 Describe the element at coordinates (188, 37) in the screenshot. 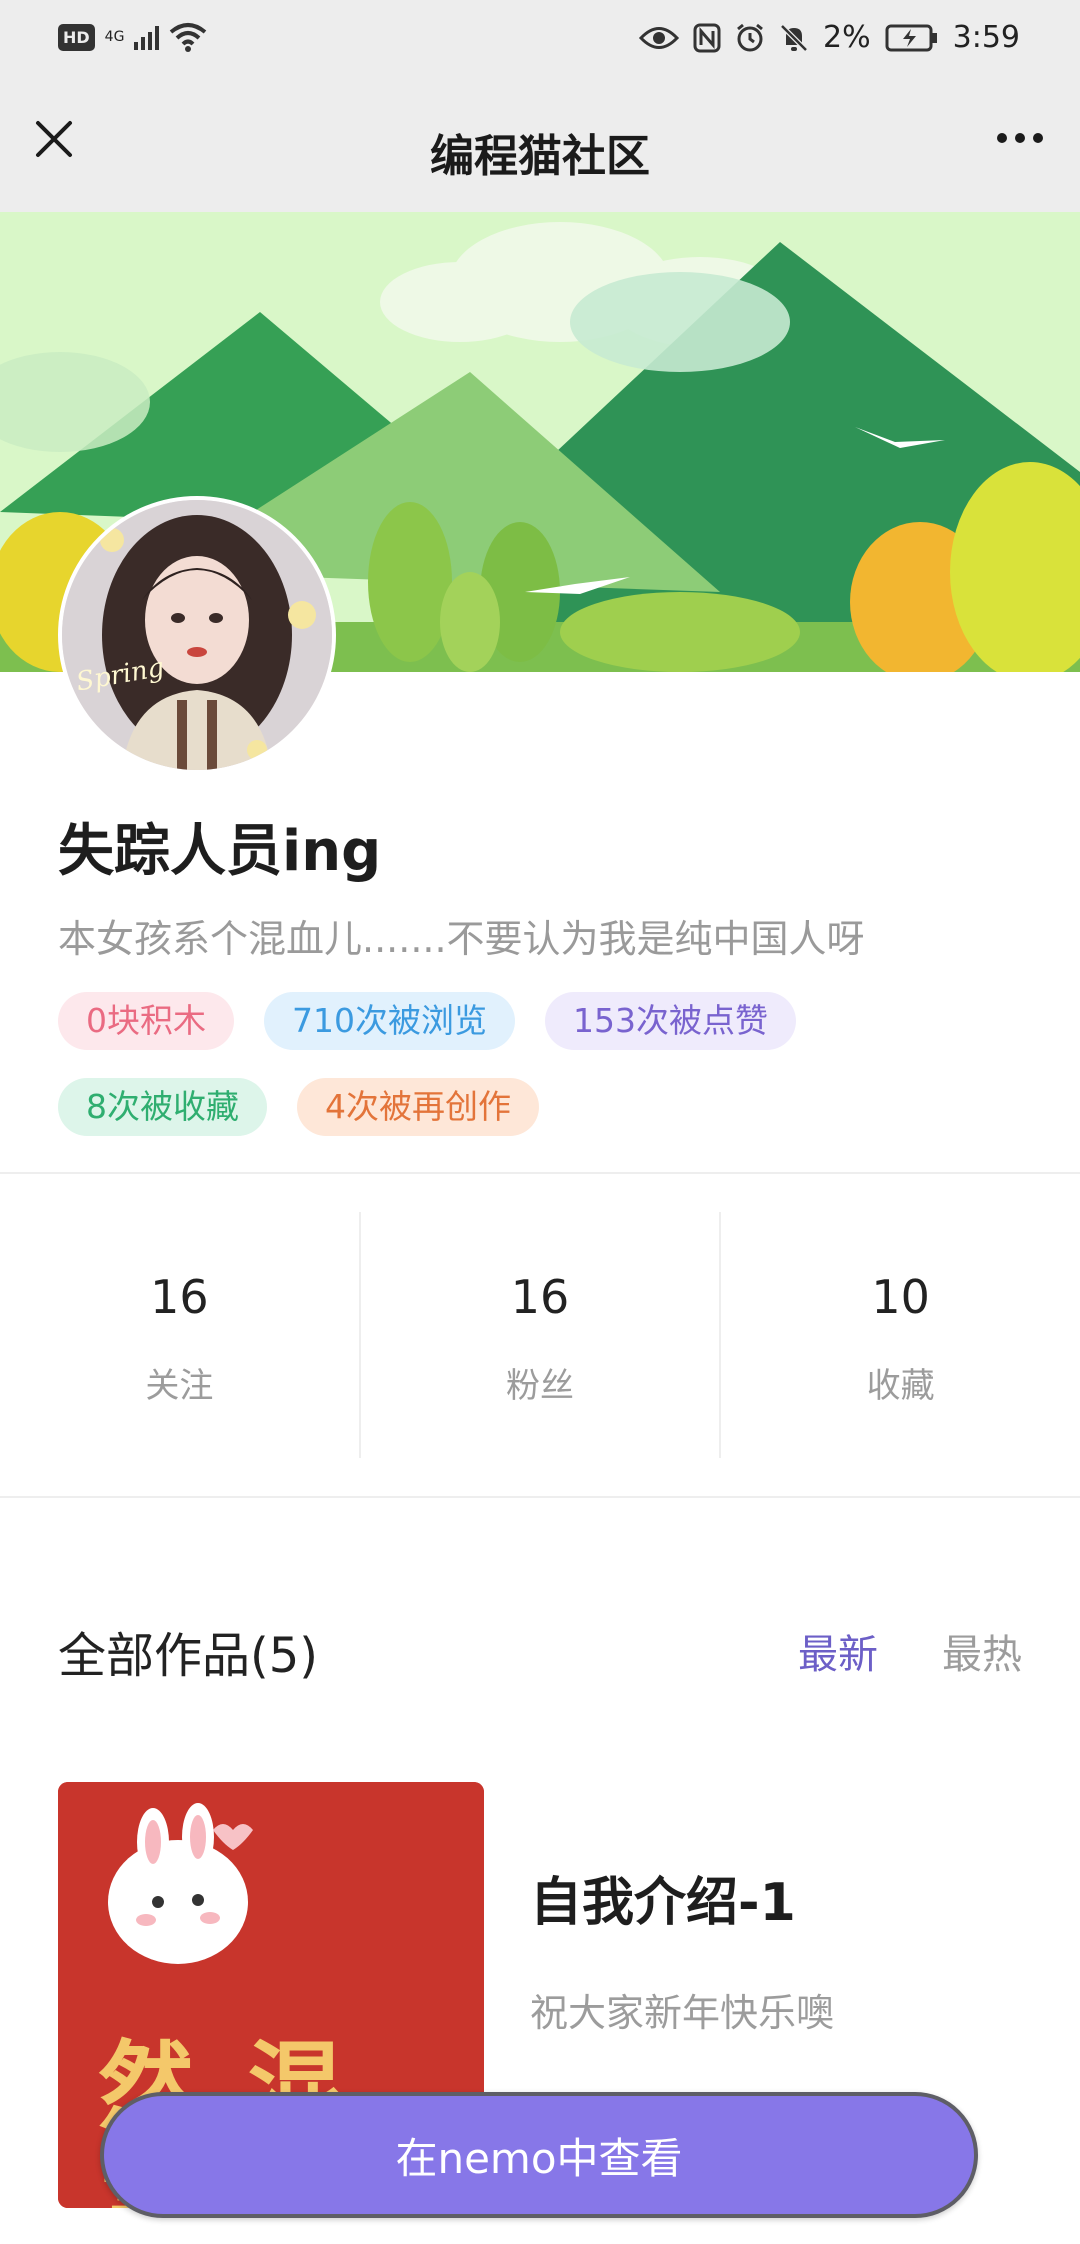

I see `wifi-icon` at that location.